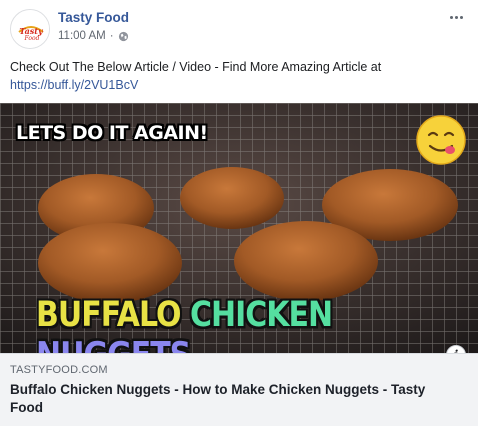 Image resolution: width=478 pixels, height=426 pixels. I want to click on post-meta: 11:00 AM ·, so click(93, 36).